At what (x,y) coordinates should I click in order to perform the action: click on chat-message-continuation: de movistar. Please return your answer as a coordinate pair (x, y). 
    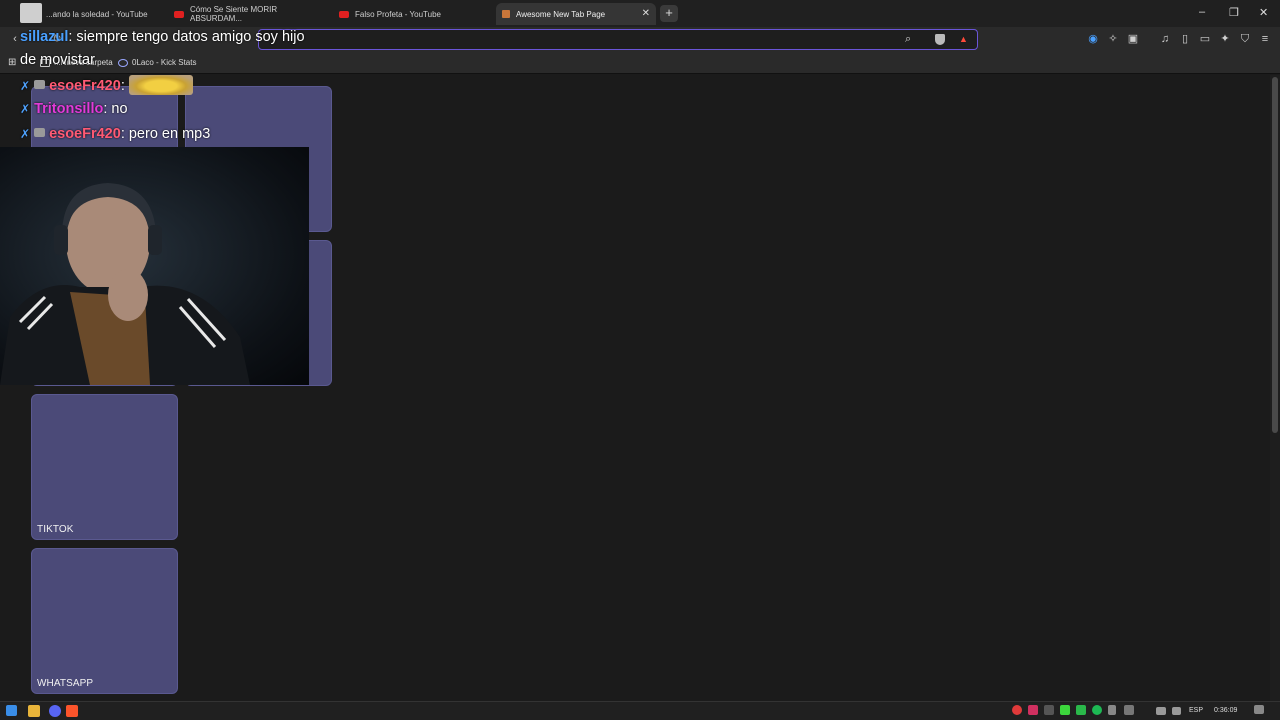
    Looking at the image, I should click on (57, 60).